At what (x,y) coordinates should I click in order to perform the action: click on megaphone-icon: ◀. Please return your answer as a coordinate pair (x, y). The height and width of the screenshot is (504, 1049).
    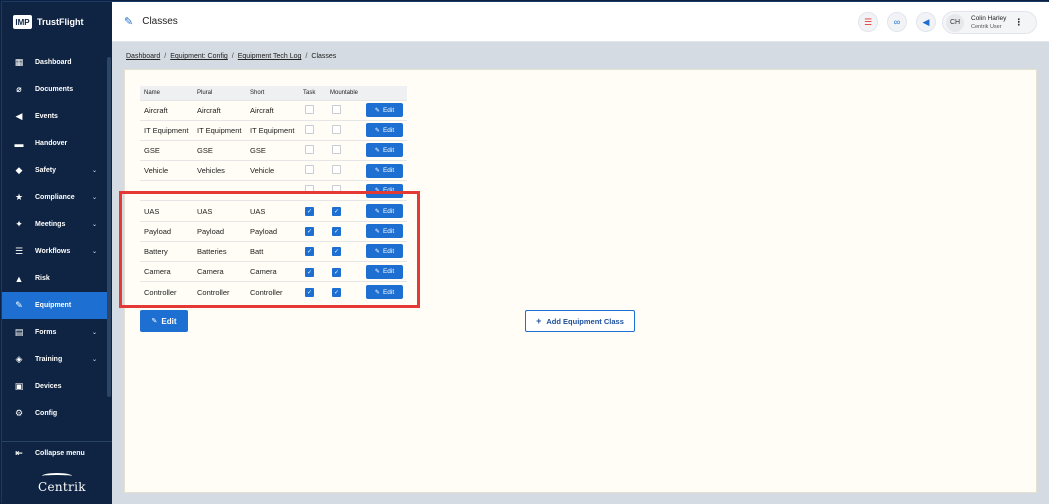
    Looking at the image, I should click on (19, 116).